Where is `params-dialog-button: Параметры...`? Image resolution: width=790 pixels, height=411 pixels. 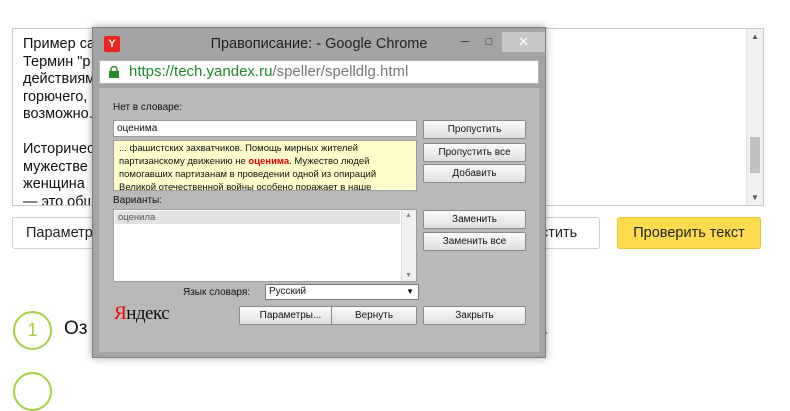 params-dialog-button: Параметры... is located at coordinates (290, 315).